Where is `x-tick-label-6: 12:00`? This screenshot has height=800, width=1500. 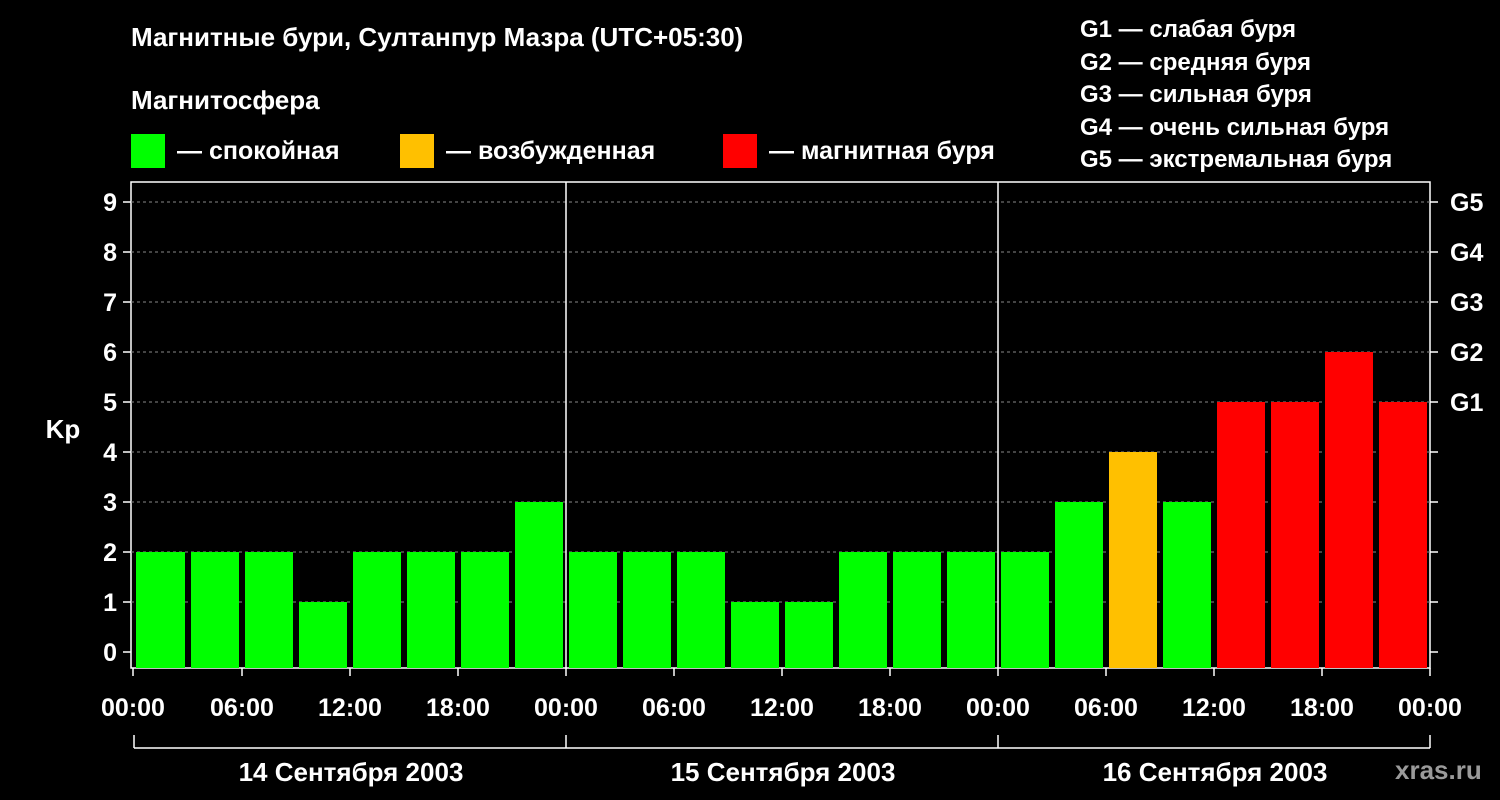 x-tick-label-6: 12:00 is located at coordinates (782, 708).